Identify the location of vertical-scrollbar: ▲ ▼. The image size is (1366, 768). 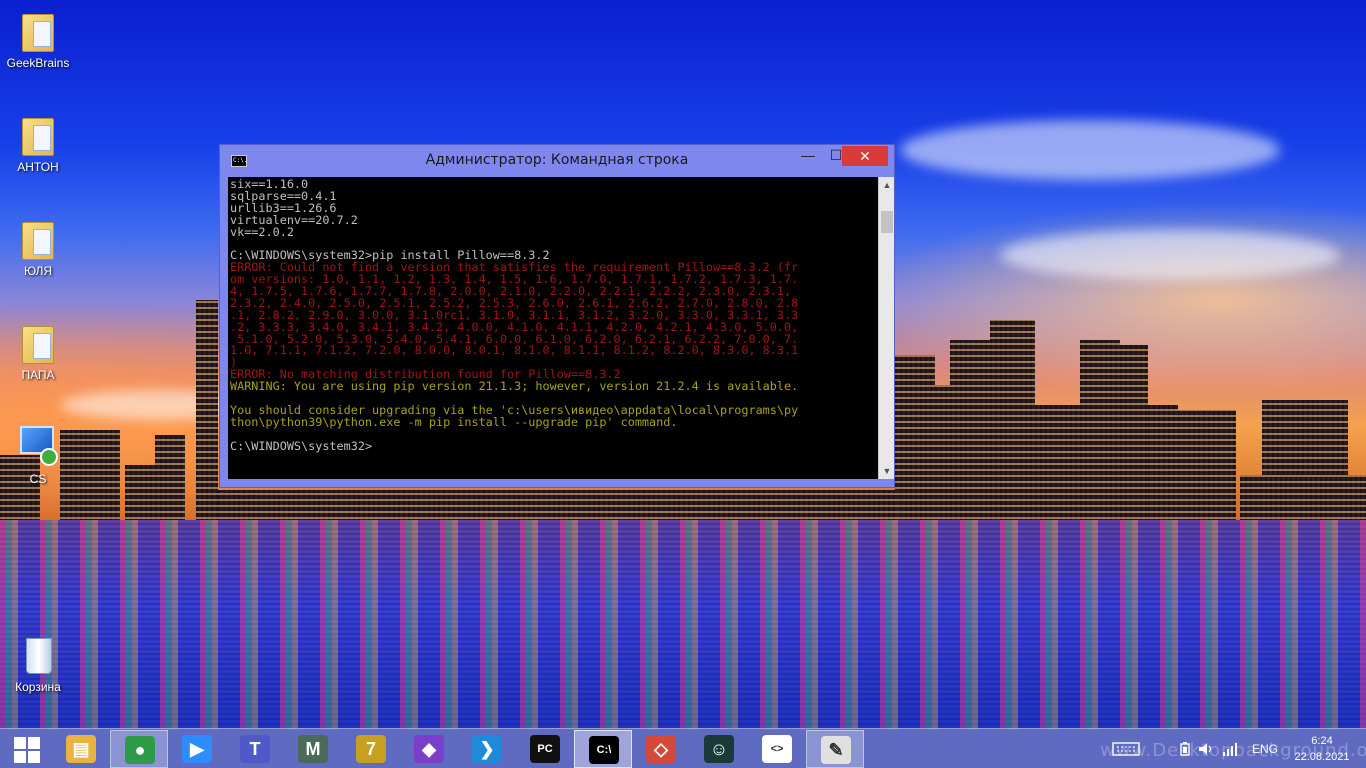
(886, 328).